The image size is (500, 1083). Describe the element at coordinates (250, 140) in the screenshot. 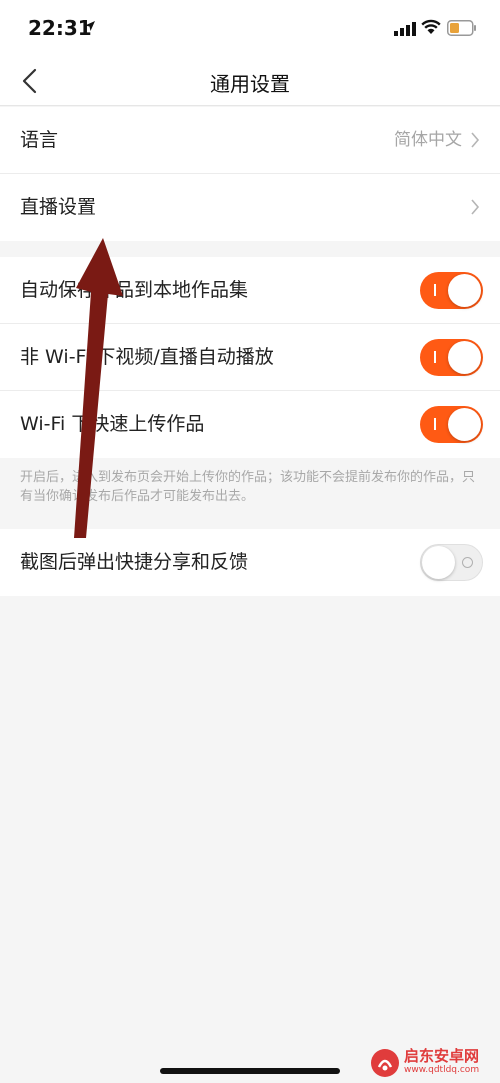

I see `language-row: 语言 简体中文` at that location.